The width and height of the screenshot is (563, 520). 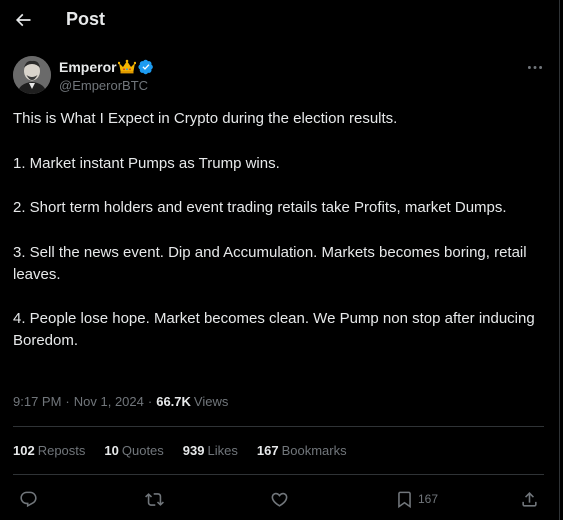 I want to click on reposts-stat: 102 Reposts, so click(x=49, y=450).